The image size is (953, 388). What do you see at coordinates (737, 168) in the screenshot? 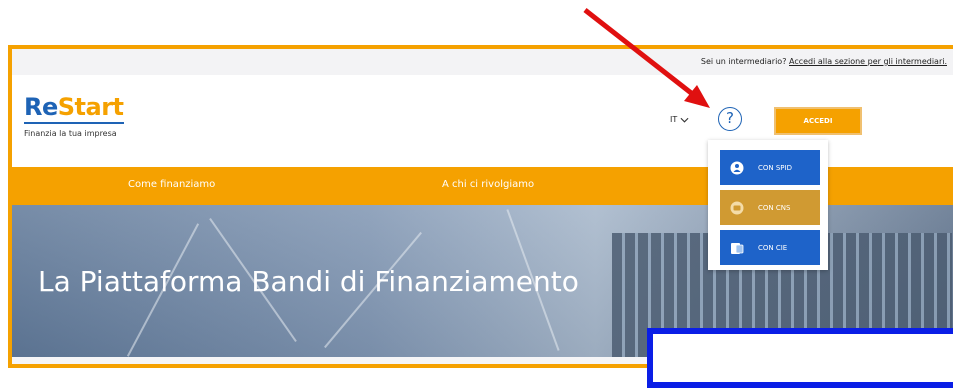
I see `spid-user-icon` at bounding box center [737, 168].